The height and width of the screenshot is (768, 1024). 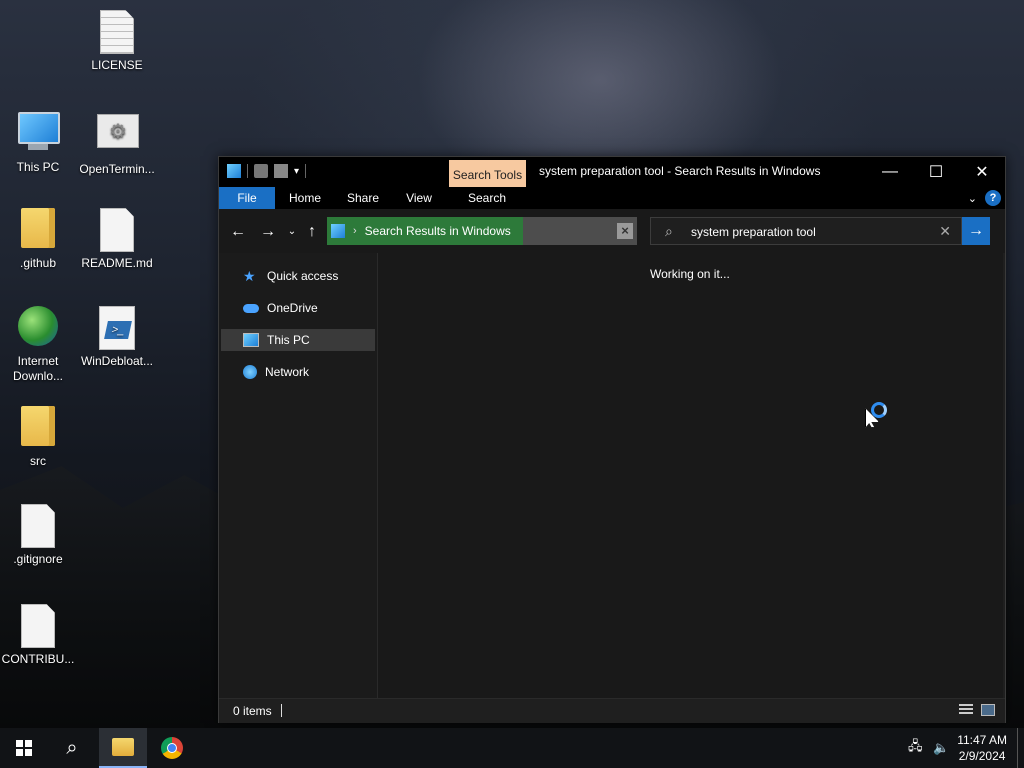 I want to click on nav-item-network: Network, so click(x=298, y=372).